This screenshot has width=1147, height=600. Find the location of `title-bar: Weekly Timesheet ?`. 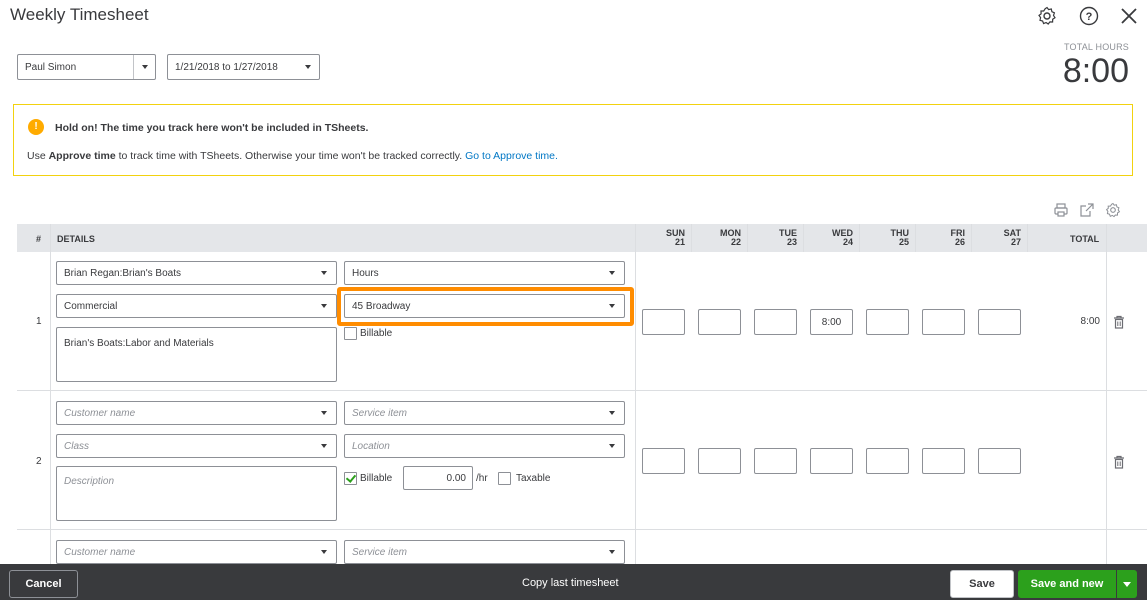

title-bar: Weekly Timesheet ? is located at coordinates (573, 16).